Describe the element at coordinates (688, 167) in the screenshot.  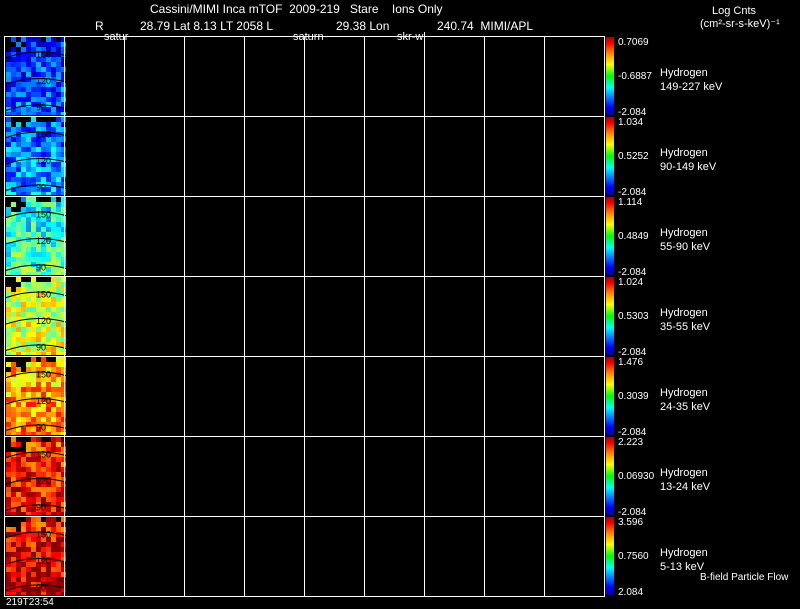
I see `energy-range: 90-149 keV` at that location.